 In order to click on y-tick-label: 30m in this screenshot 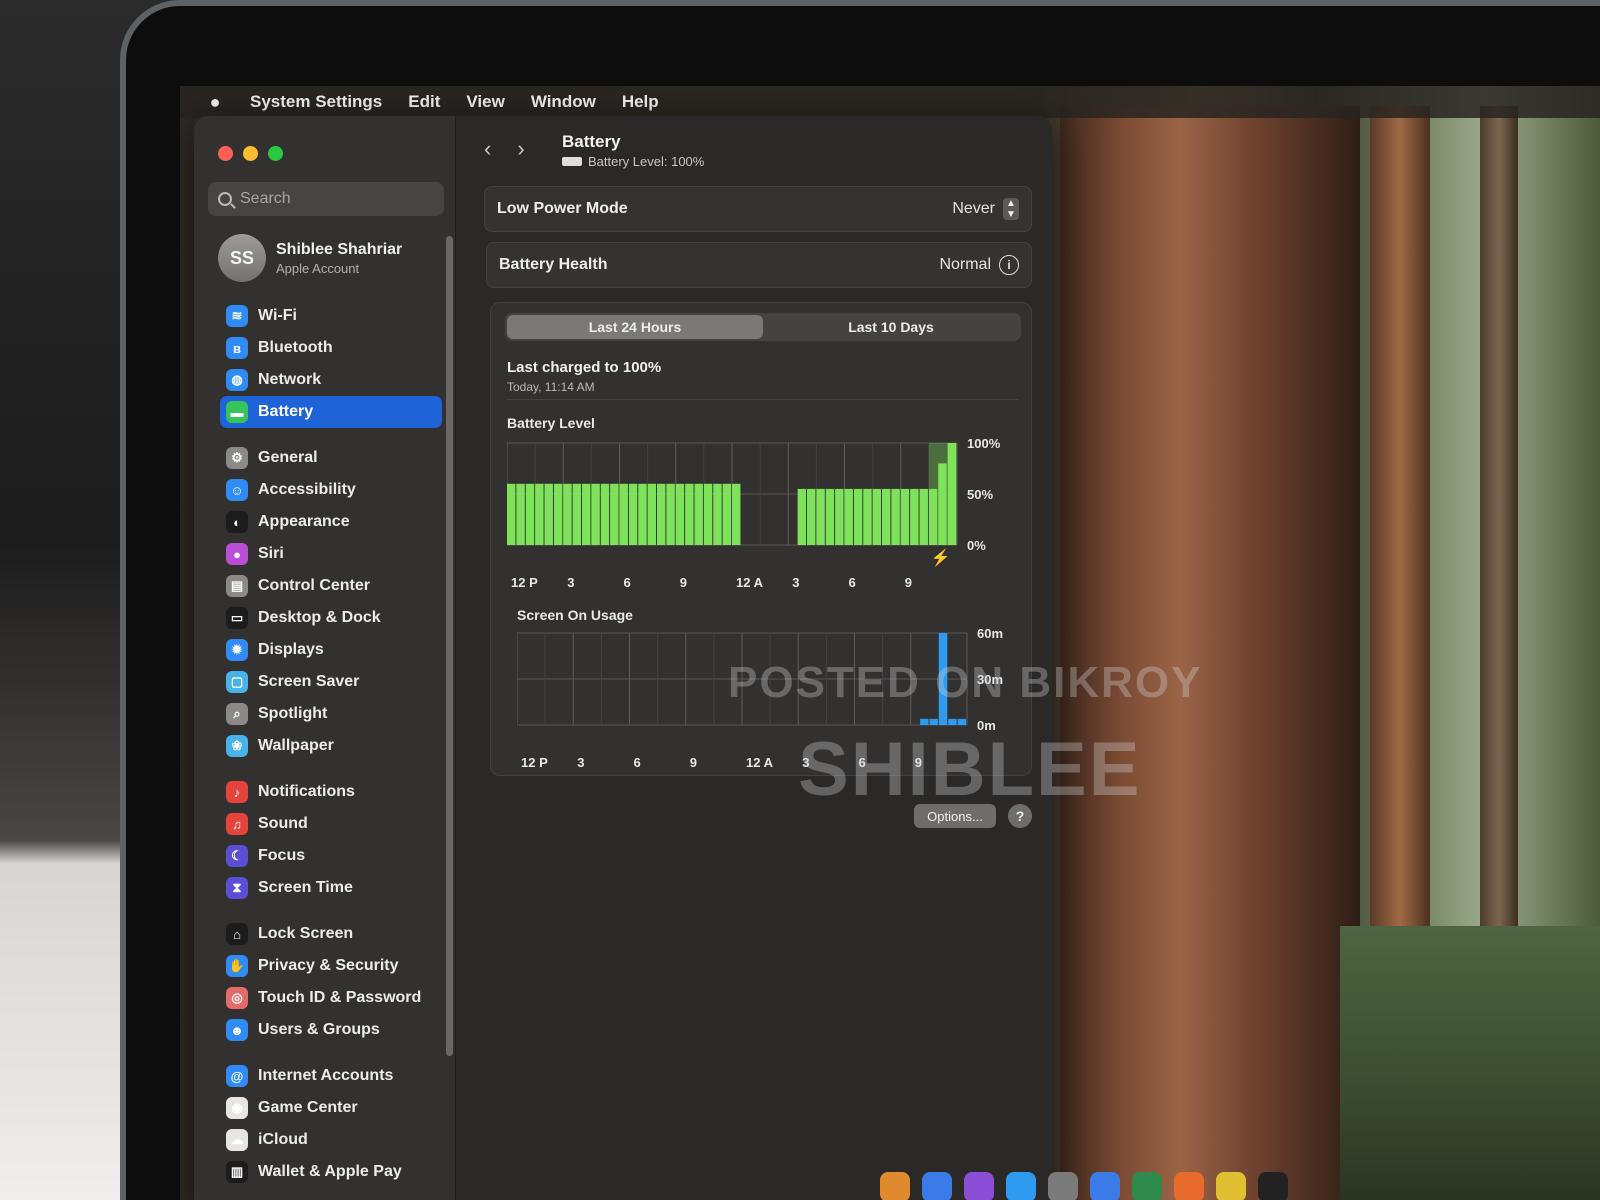, I will do `click(990, 679)`.